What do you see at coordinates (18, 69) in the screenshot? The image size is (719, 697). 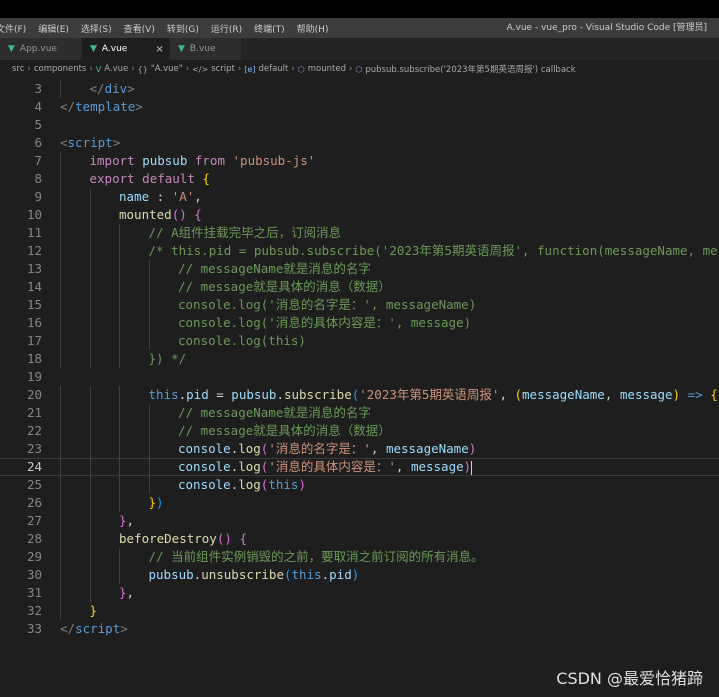 I see `breadcrumb-src: src` at bounding box center [18, 69].